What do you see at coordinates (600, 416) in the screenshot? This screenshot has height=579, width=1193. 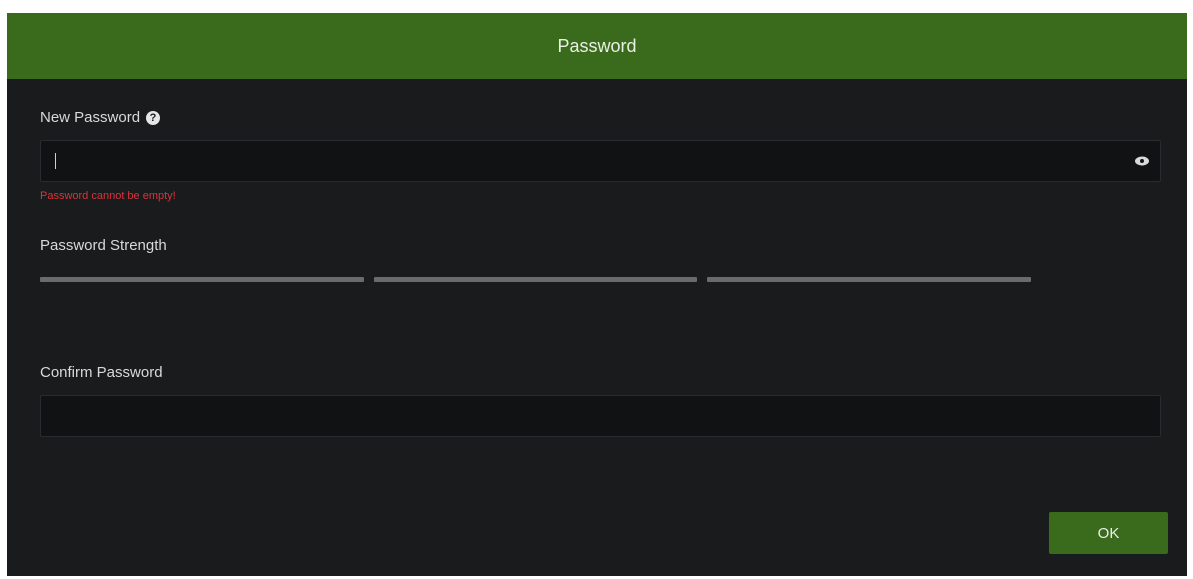 I see `confirm-password-input` at bounding box center [600, 416].